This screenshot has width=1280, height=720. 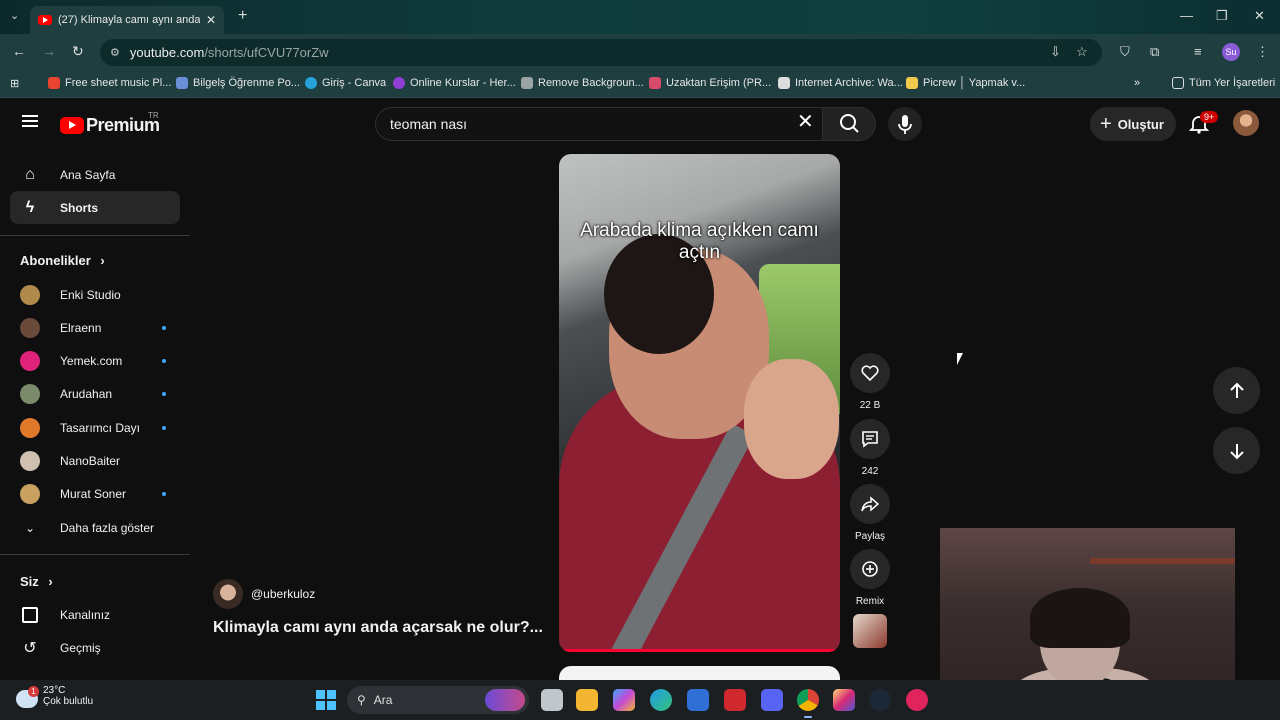 I want to click on subscription-arudahan: Arudahan, so click(x=95, y=394).